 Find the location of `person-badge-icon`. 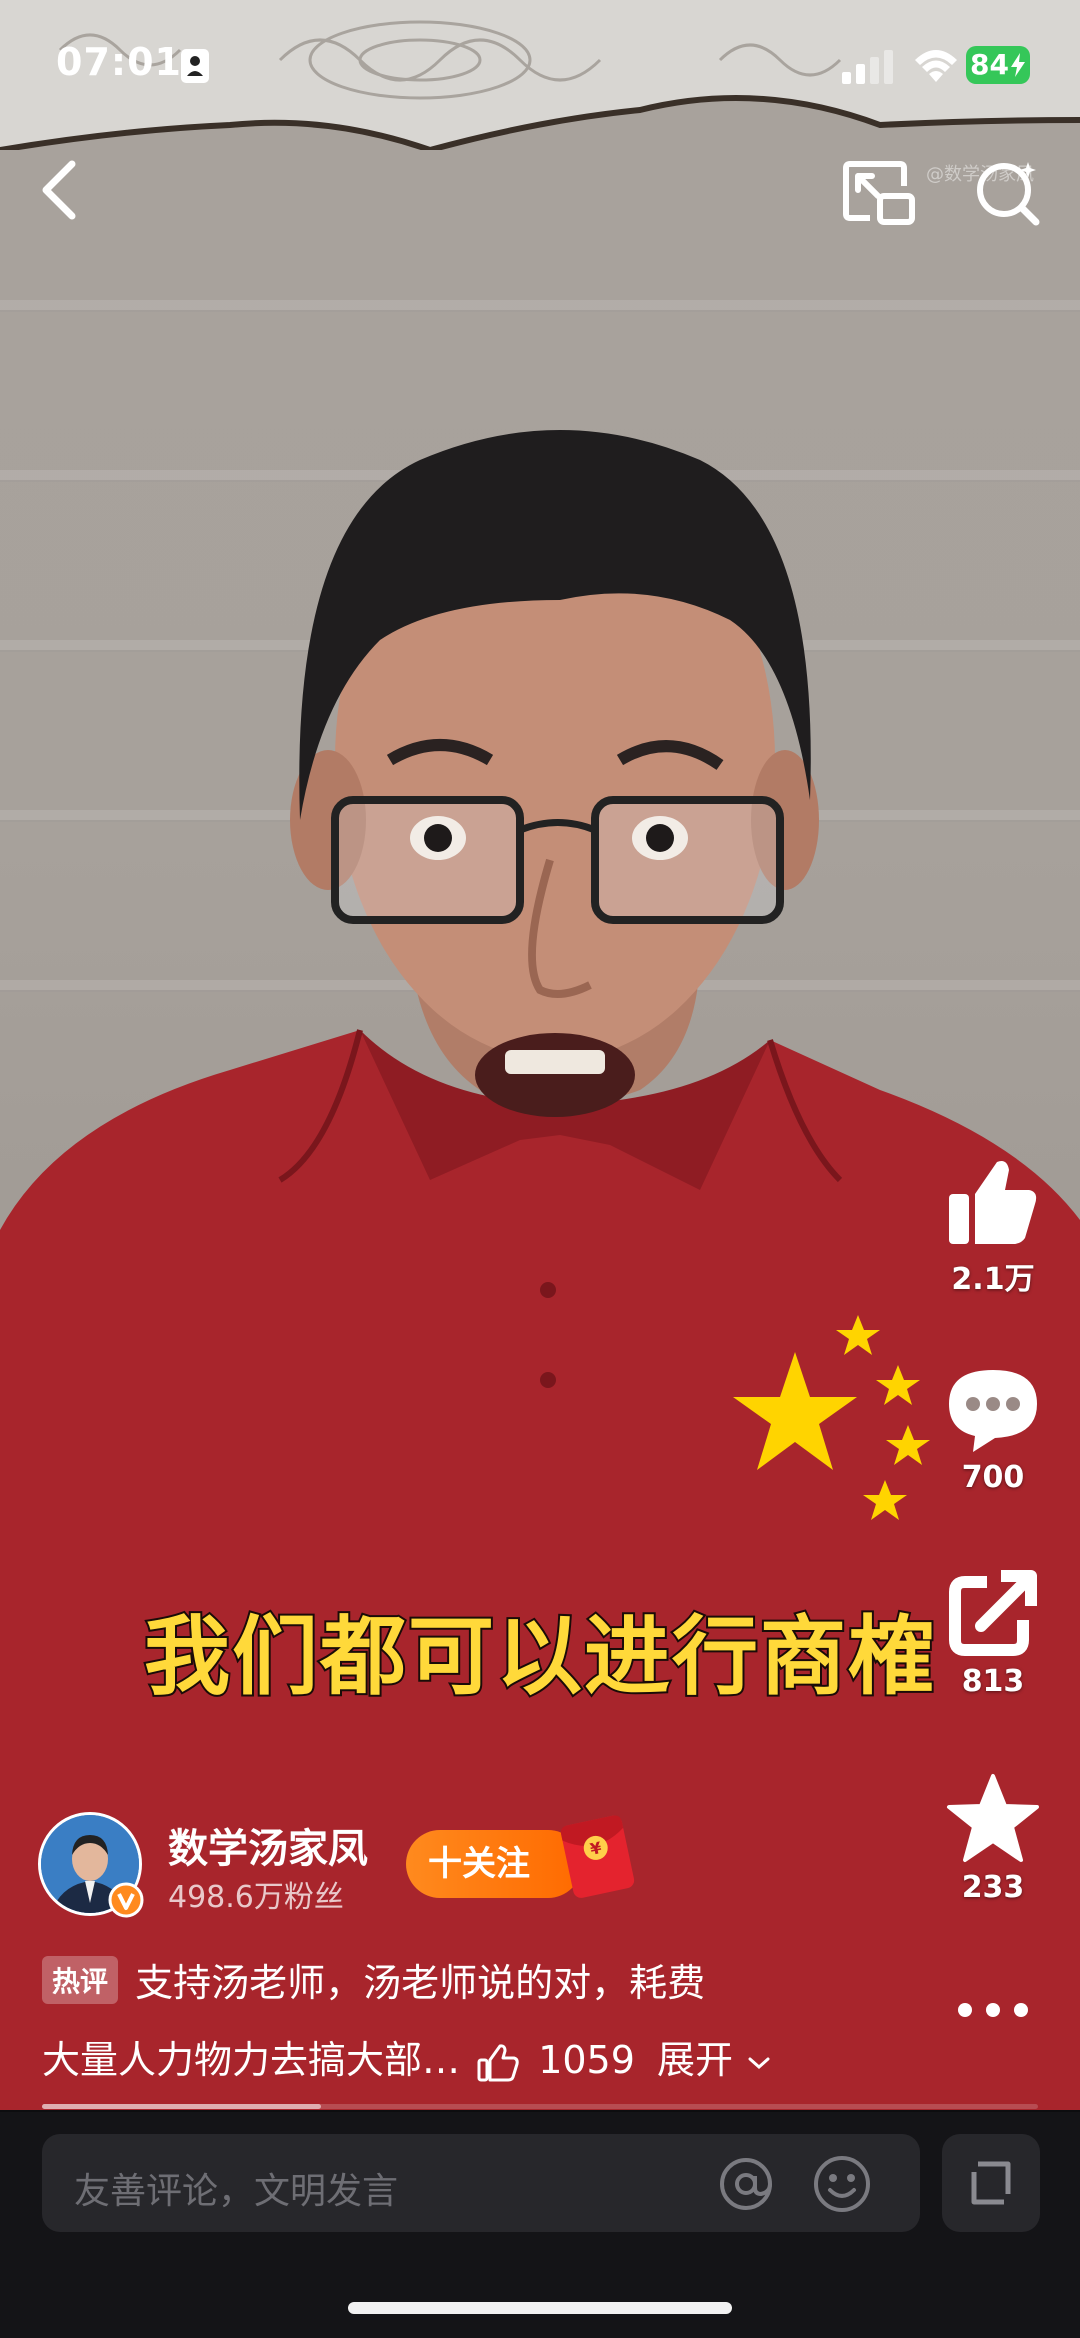

person-badge-icon is located at coordinates (195, 66).